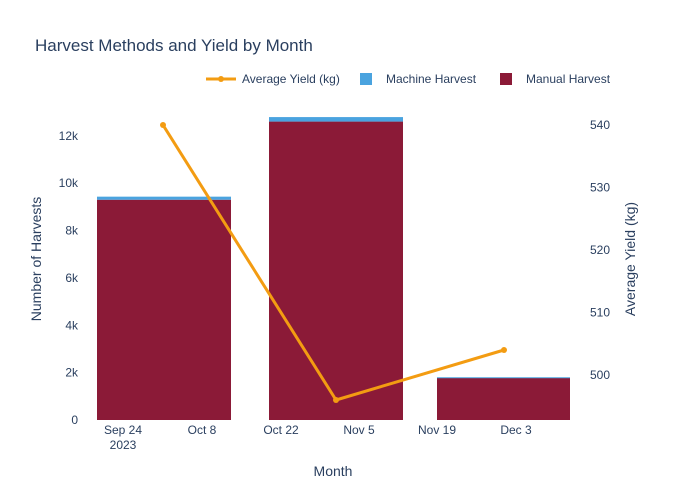  What do you see at coordinates (437, 430) in the screenshot?
I see `x-tick-label: Nov 19` at bounding box center [437, 430].